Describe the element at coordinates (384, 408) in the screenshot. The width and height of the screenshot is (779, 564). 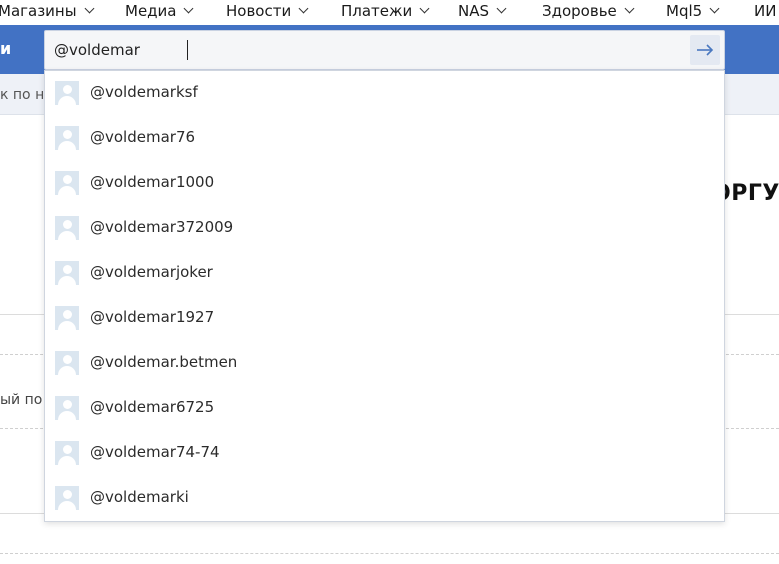
I see `suggestion-item: @voldemar6725` at that location.